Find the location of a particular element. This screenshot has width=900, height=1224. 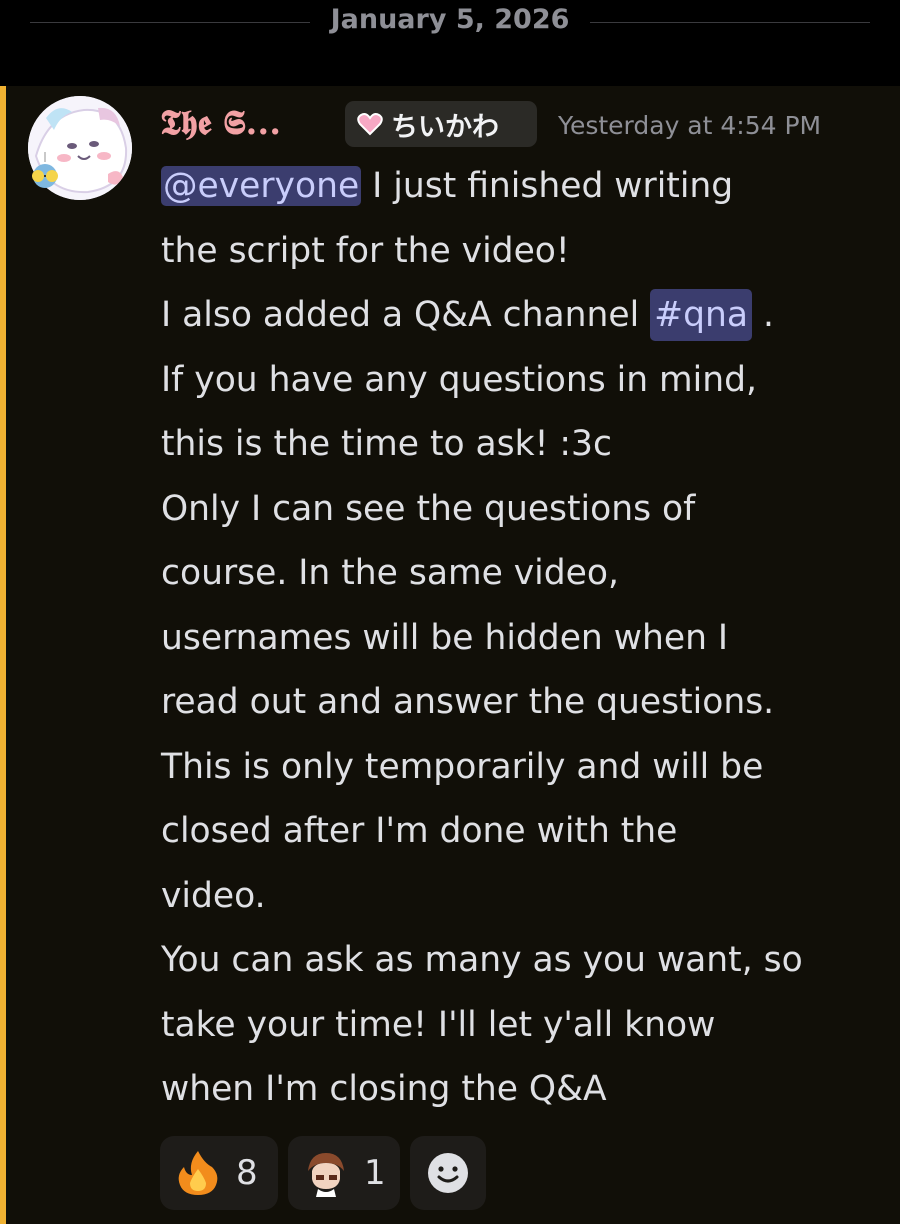

add-reaction-icon is located at coordinates (448, 1173).